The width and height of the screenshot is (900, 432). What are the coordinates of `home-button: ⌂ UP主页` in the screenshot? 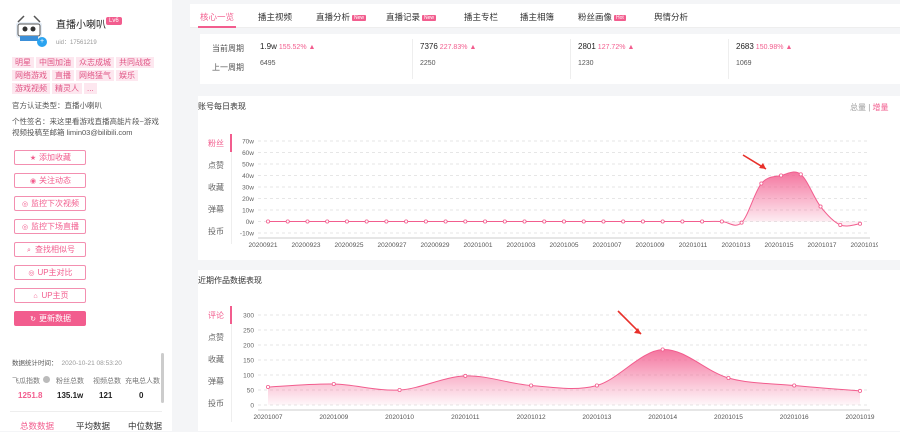 It's located at (50, 295).